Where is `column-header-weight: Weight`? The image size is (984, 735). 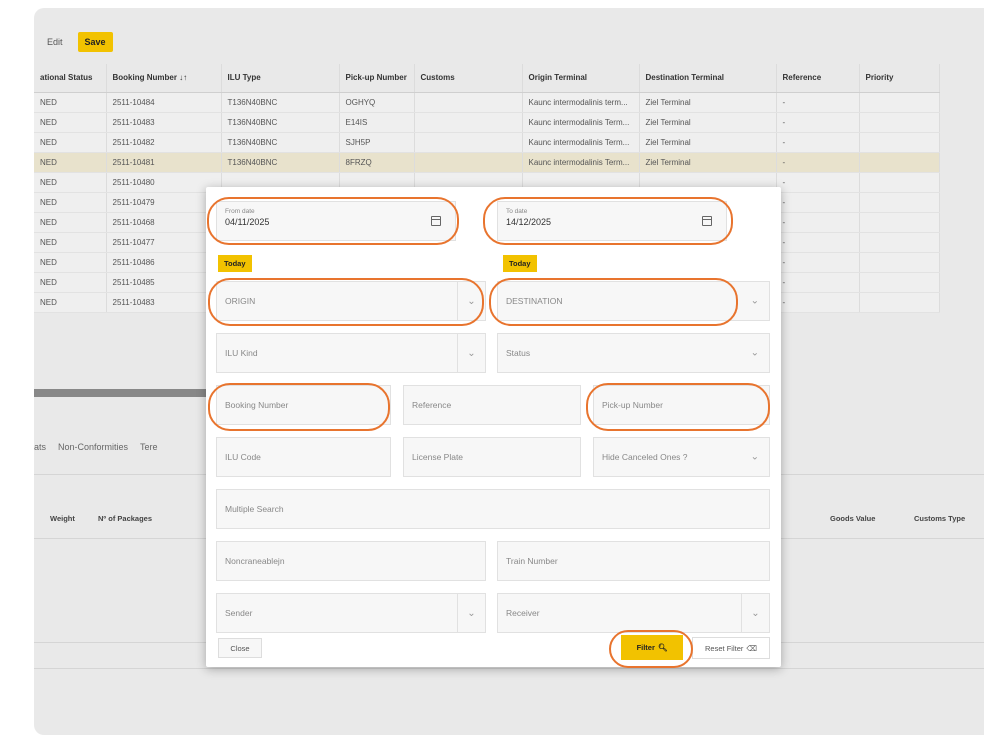 column-header-weight: Weight is located at coordinates (62, 518).